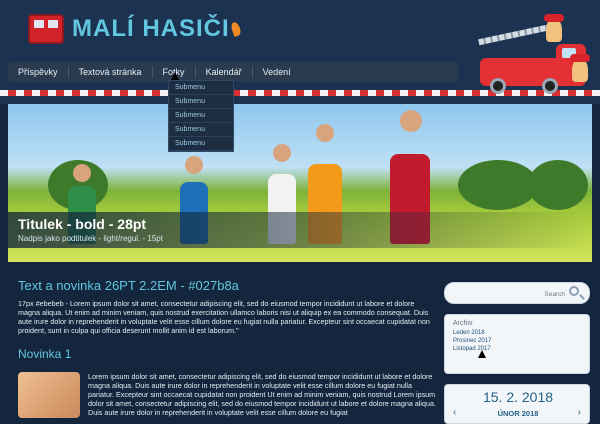 This screenshot has width=600, height=424. I want to click on fire-truck-illustration, so click(534, 56).